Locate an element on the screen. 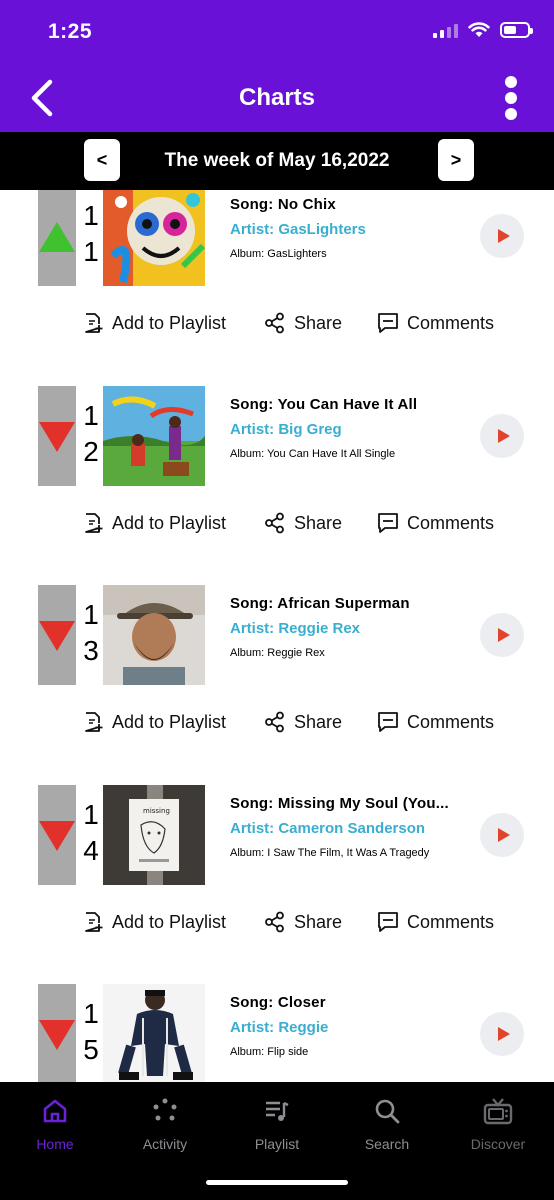 This screenshot has height=1200, width=554. portrait-photo-icon is located at coordinates (154, 635).